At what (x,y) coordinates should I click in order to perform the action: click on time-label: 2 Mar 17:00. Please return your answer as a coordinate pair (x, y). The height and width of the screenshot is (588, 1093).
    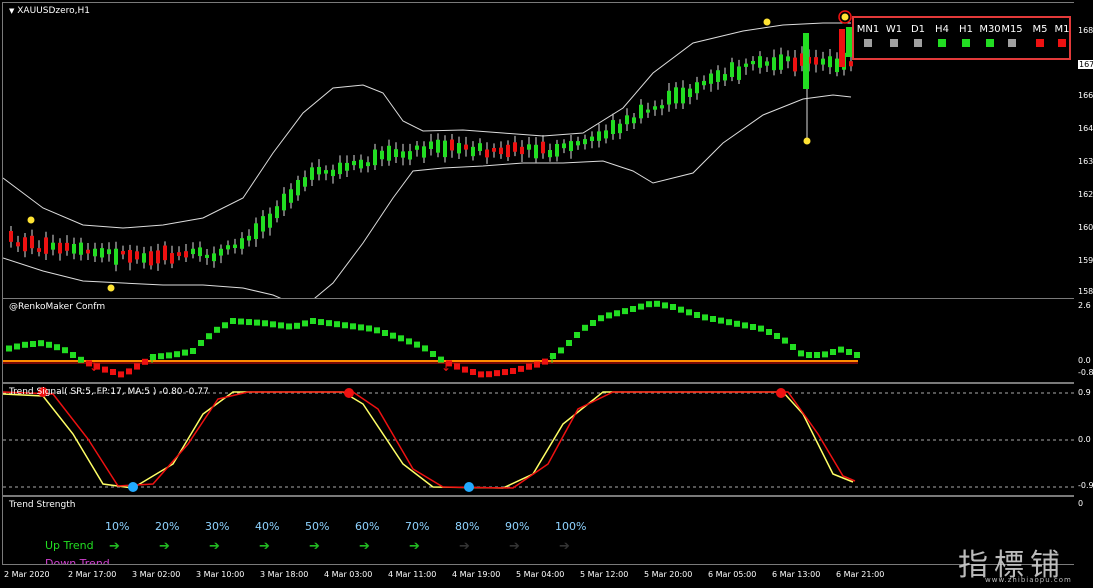
    Looking at the image, I should click on (92, 574).